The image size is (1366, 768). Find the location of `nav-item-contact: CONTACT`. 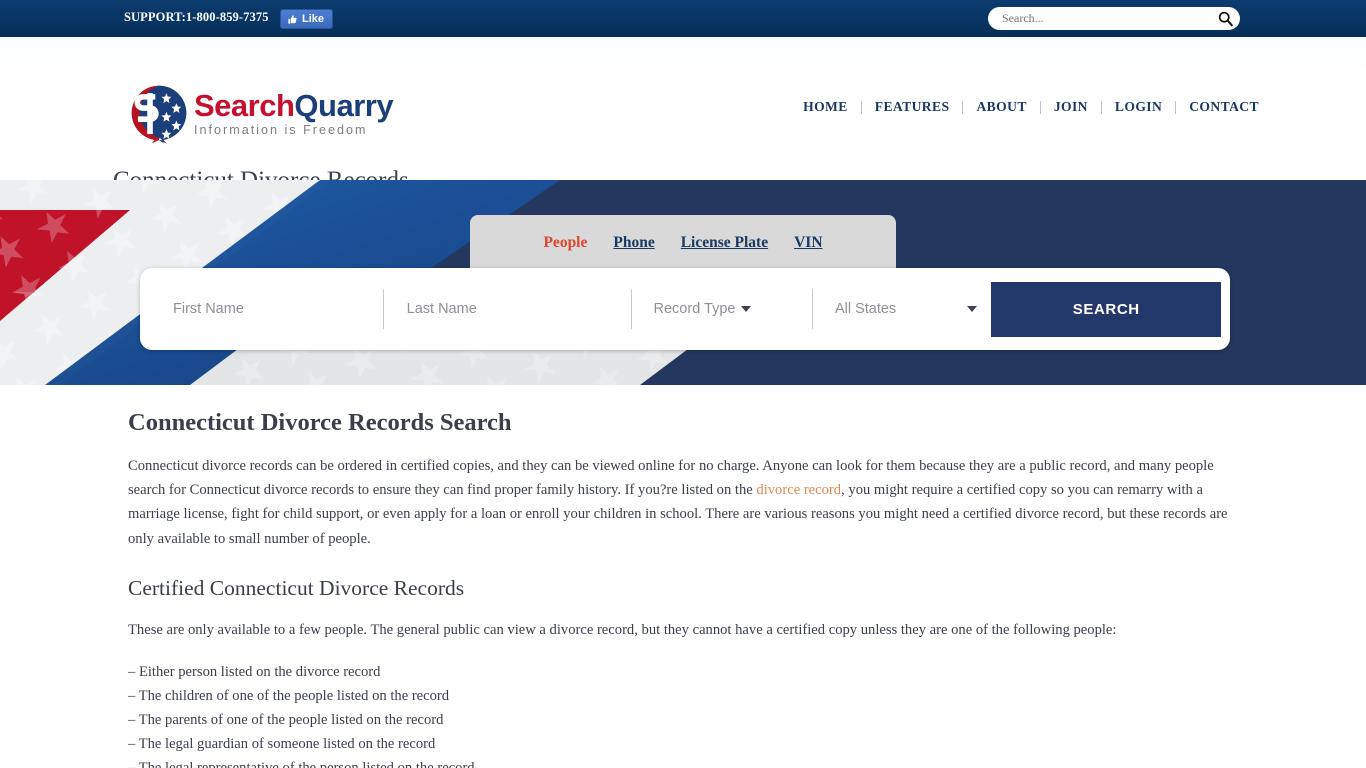

nav-item-contact: CONTACT is located at coordinates (1224, 107).